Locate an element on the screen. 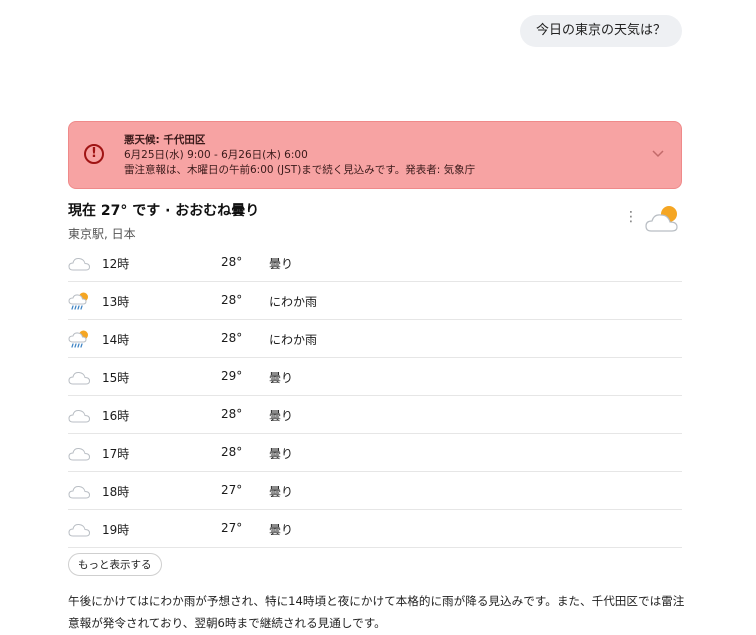 This screenshot has height=635, width=756. hourly-row: 14時 28° にわか雨 is located at coordinates (375, 339).